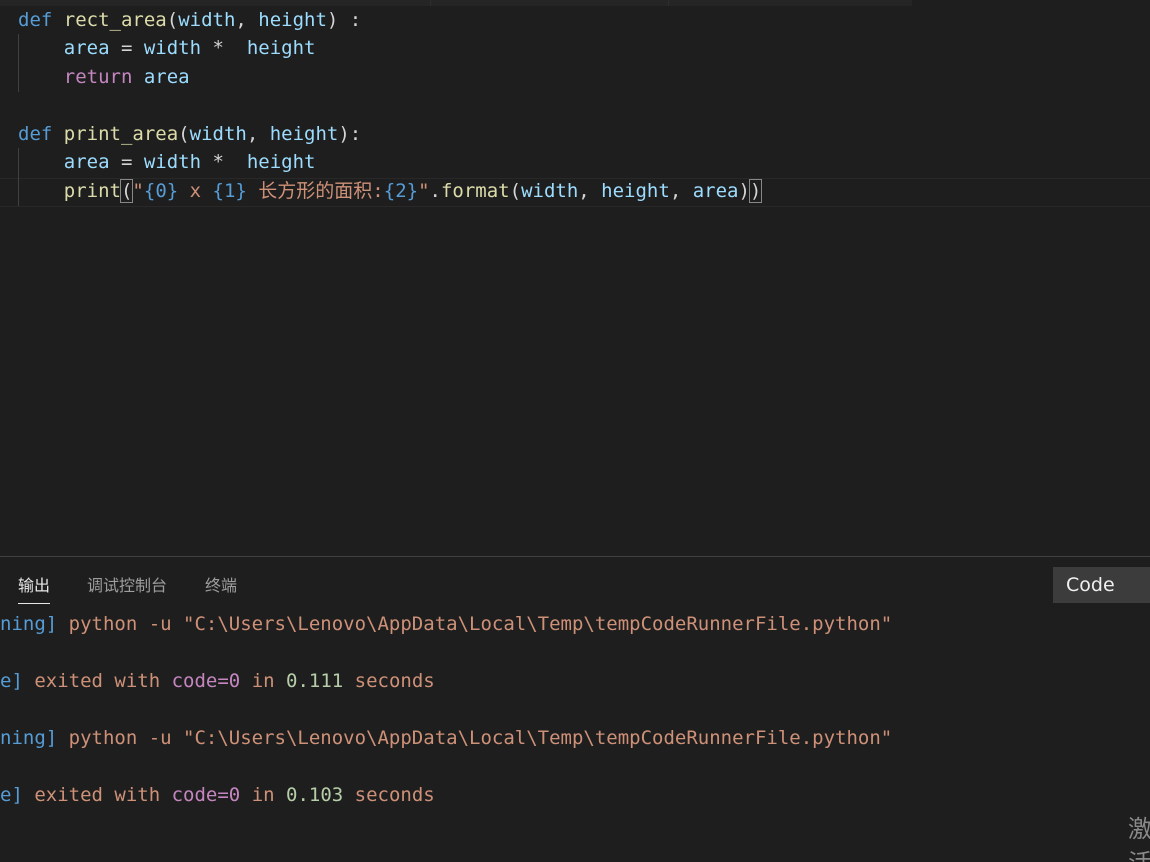 The width and height of the screenshot is (1150, 862). Describe the element at coordinates (195, 191) in the screenshot. I see `string-text: x` at that location.